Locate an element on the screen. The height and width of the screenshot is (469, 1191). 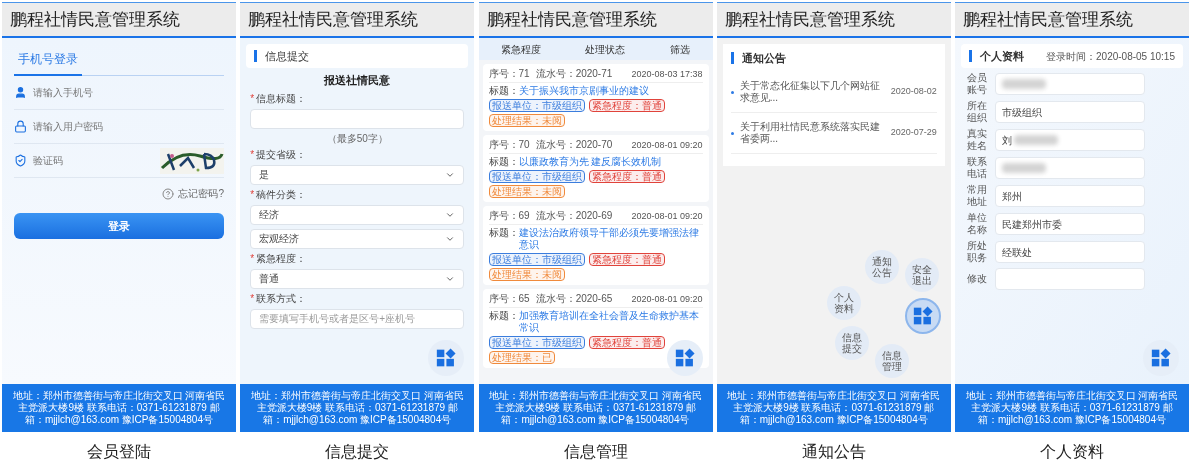
select-field: 普通 is located at coordinates (357, 278).